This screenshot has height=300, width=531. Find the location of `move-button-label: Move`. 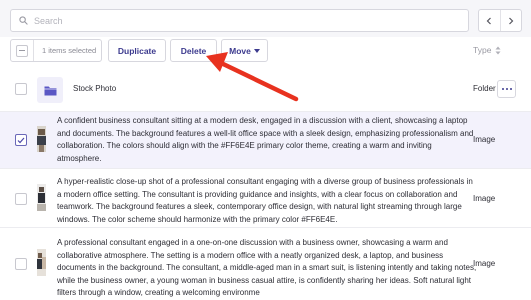

move-button-label: Move is located at coordinates (240, 50).